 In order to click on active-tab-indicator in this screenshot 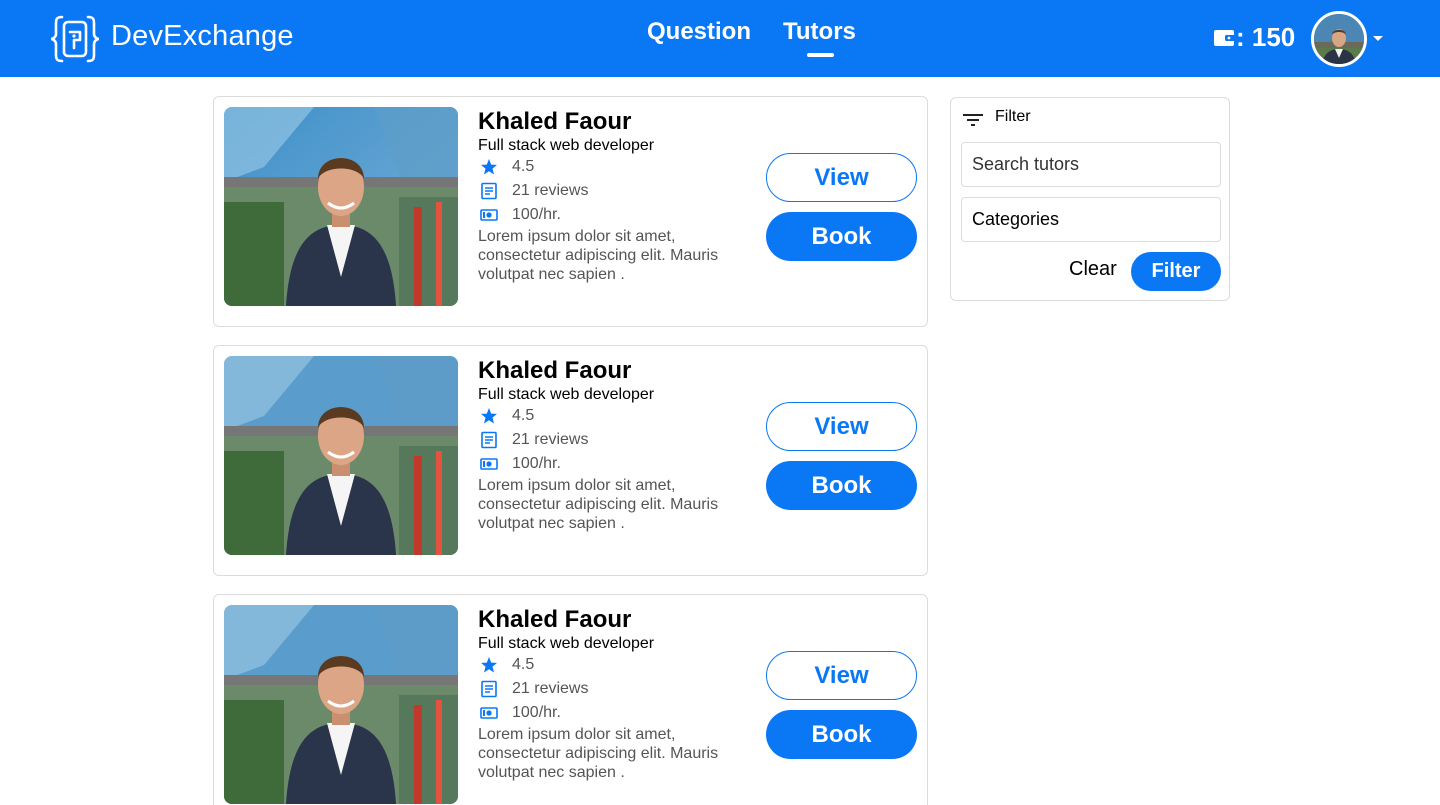, I will do `click(820, 55)`.